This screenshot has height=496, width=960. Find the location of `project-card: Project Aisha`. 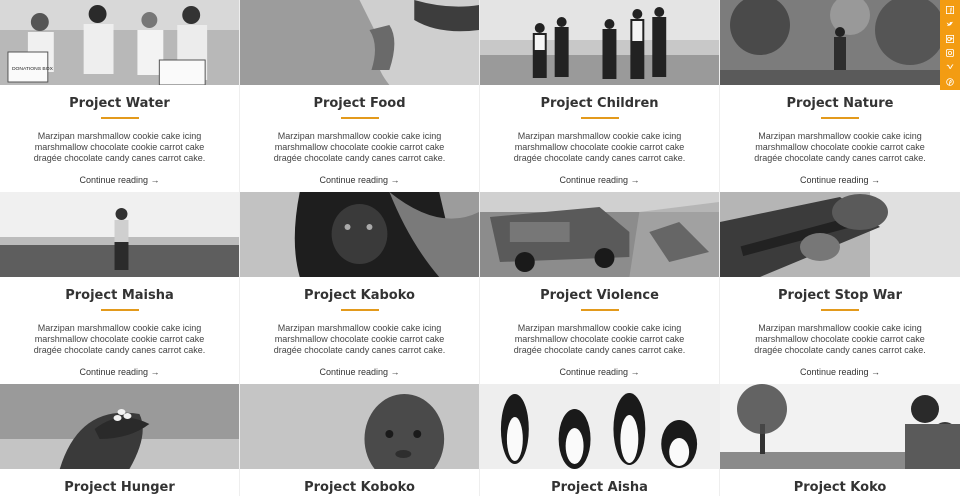

project-card: Project Aisha is located at coordinates (600, 440).